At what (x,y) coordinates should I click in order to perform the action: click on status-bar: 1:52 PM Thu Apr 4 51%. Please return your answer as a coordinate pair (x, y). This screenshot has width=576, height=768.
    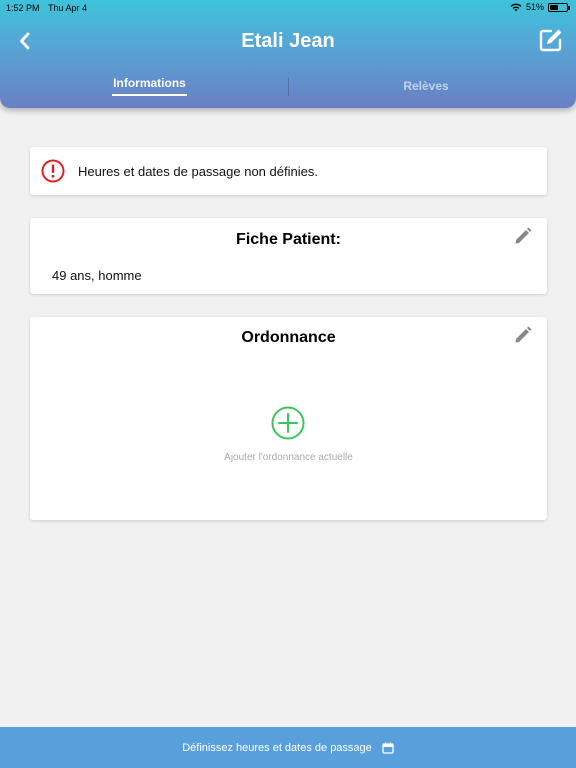
    Looking at the image, I should click on (288, 8).